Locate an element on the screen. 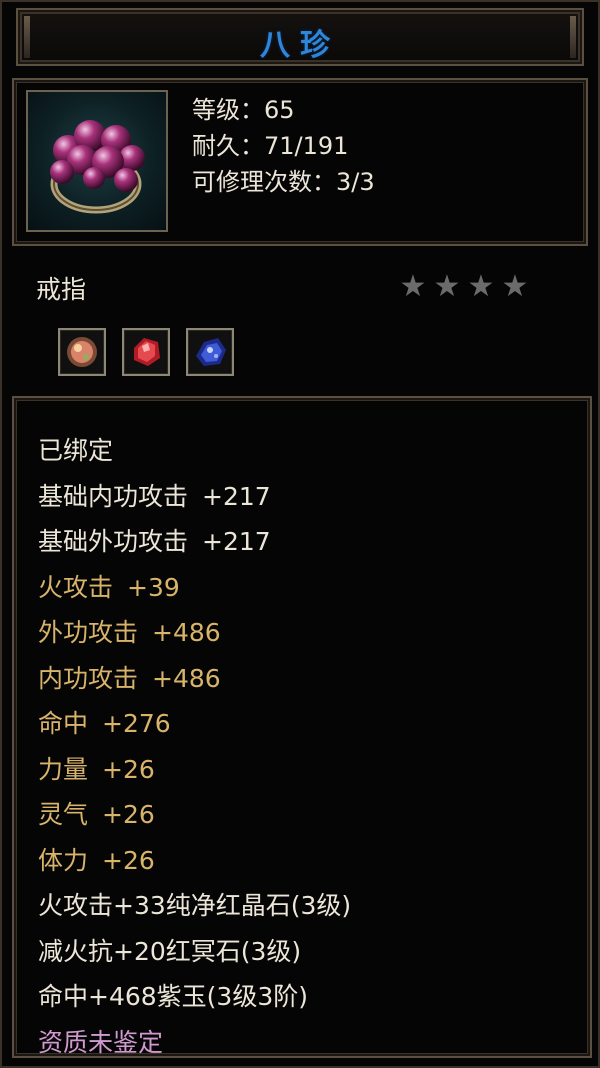 This screenshot has height=1068, width=600. title-bar-left-cap is located at coordinates (27, 37).